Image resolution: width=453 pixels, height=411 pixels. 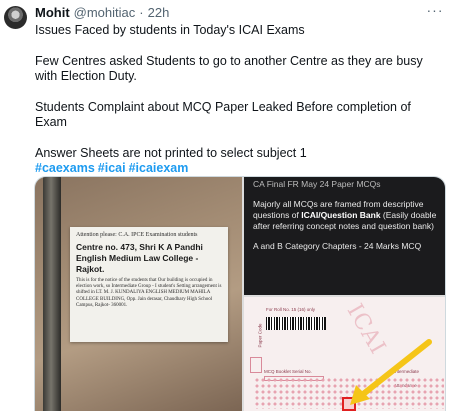 What do you see at coordinates (337, 246) in the screenshot?
I see `panel-paragraph-2: A and B Category Chapters - 24 Marks MCQ` at bounding box center [337, 246].